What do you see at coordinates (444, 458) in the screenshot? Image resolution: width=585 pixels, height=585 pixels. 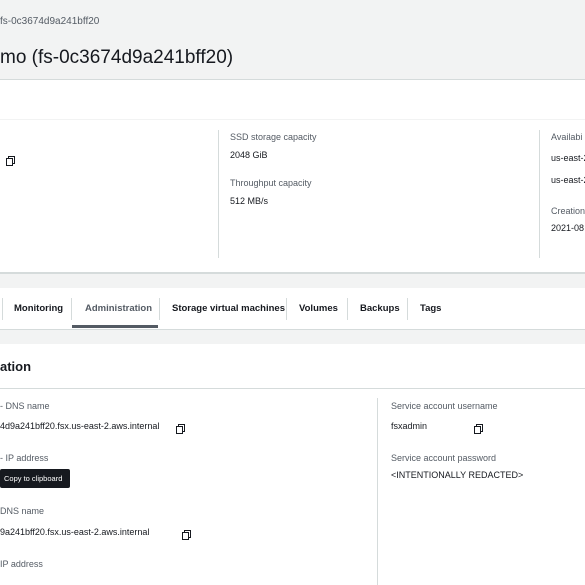 I see `service-account-password-label: Service account password` at bounding box center [444, 458].